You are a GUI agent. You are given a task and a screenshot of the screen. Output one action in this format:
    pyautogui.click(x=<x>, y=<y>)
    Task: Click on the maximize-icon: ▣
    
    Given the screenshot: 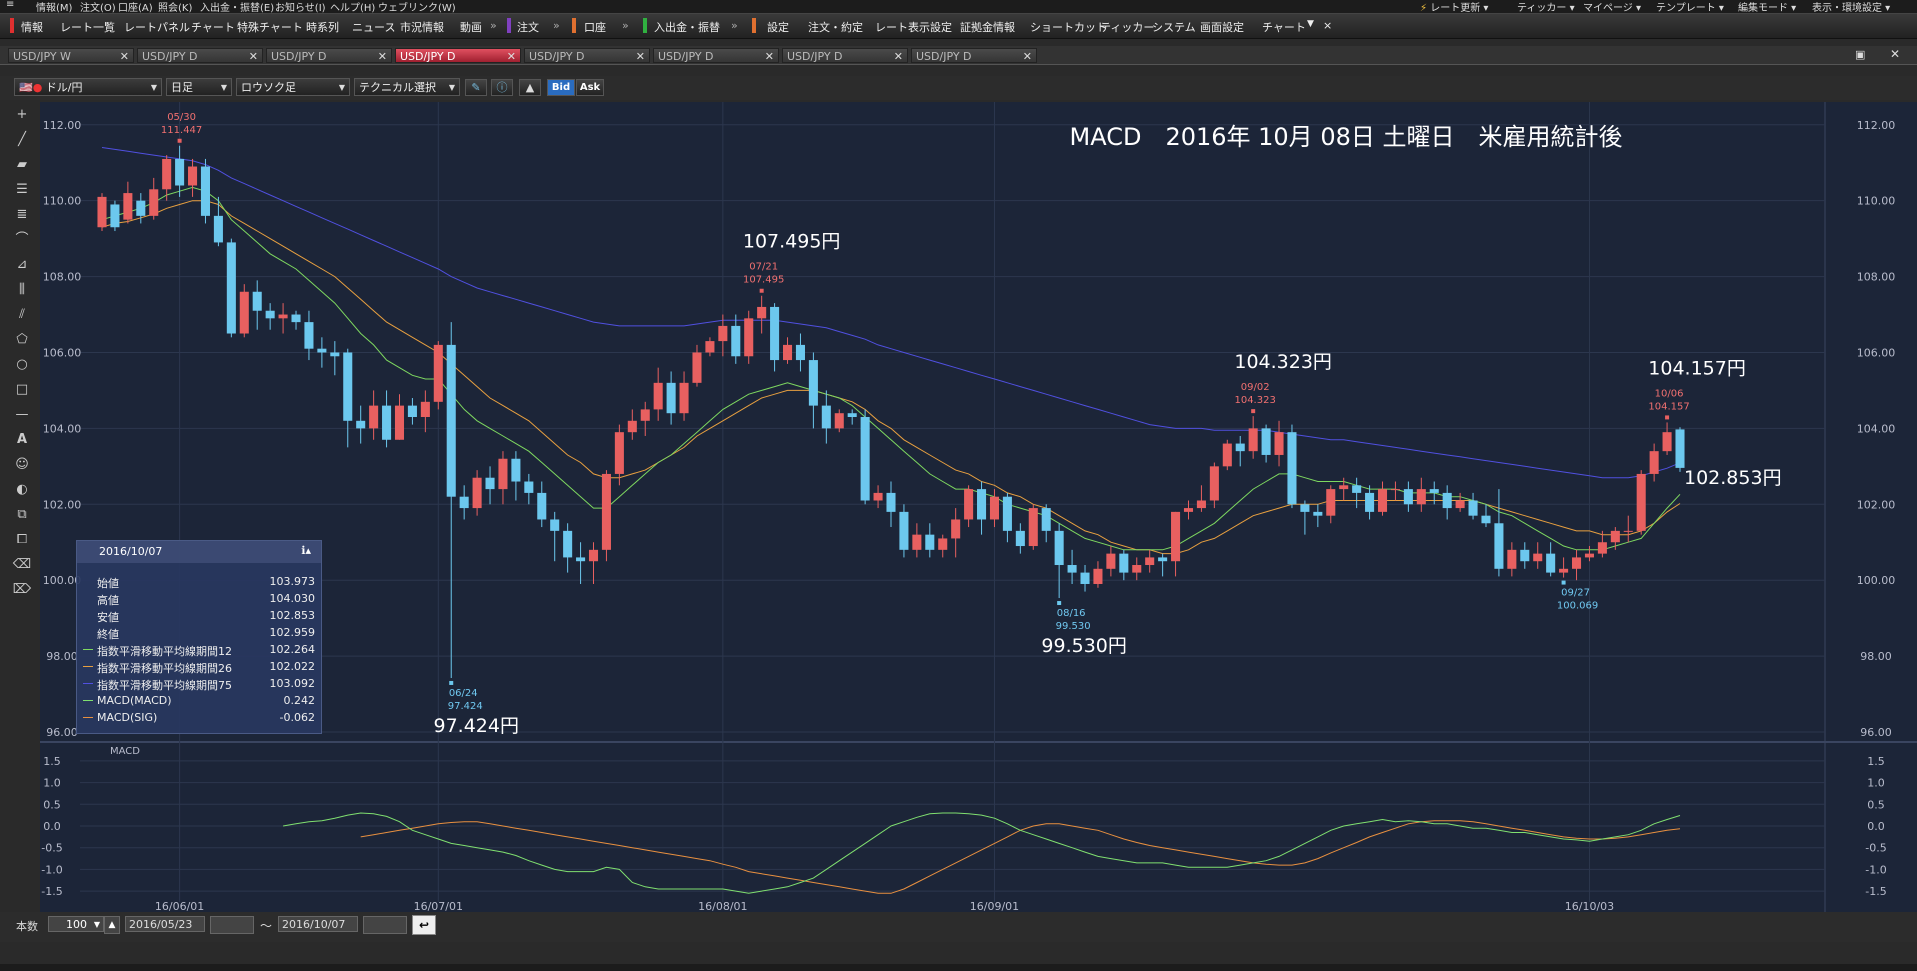 What is the action you would take?
    pyautogui.click(x=1865, y=55)
    